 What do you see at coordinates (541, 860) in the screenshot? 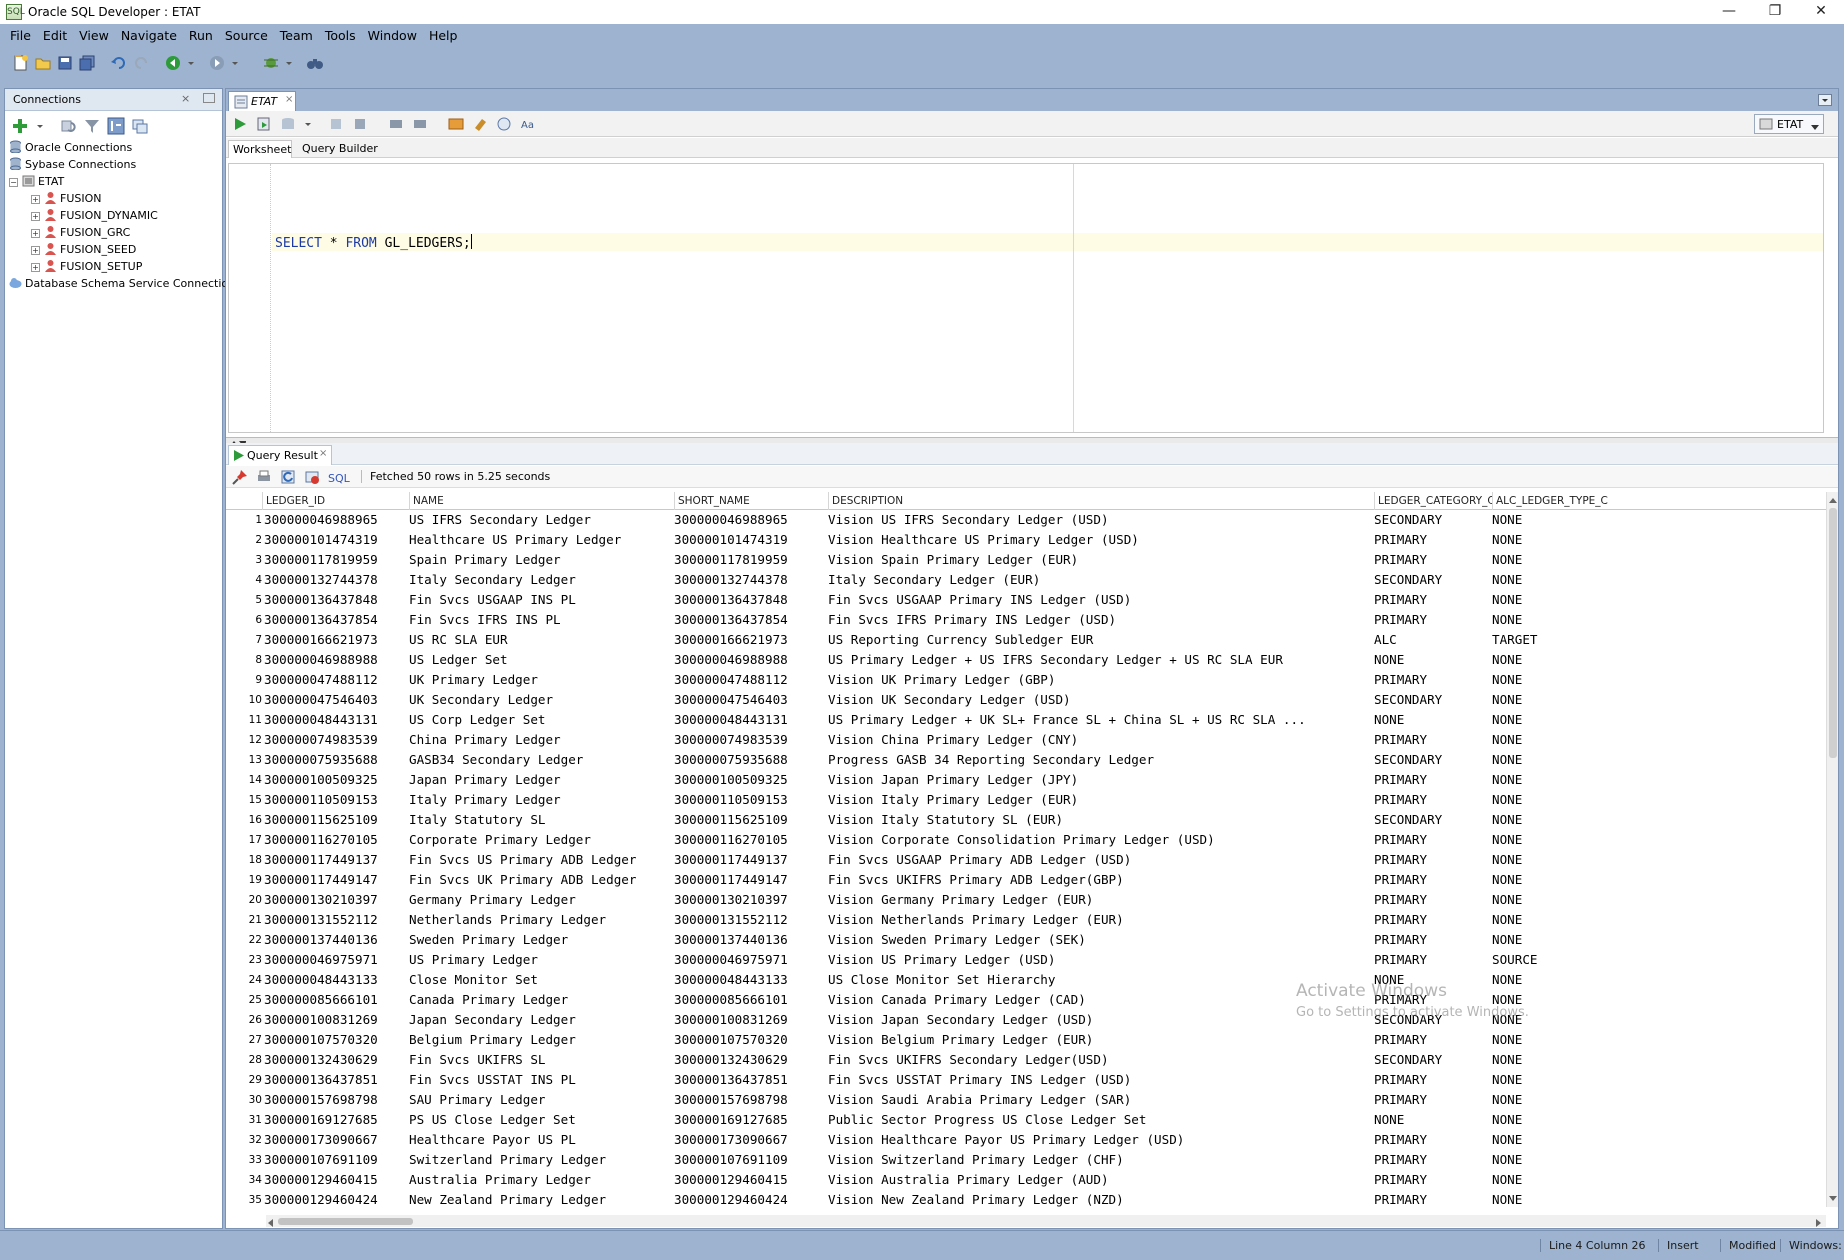
I see `cell-name: Fin Svcs US Primary ADB Ledger` at bounding box center [541, 860].